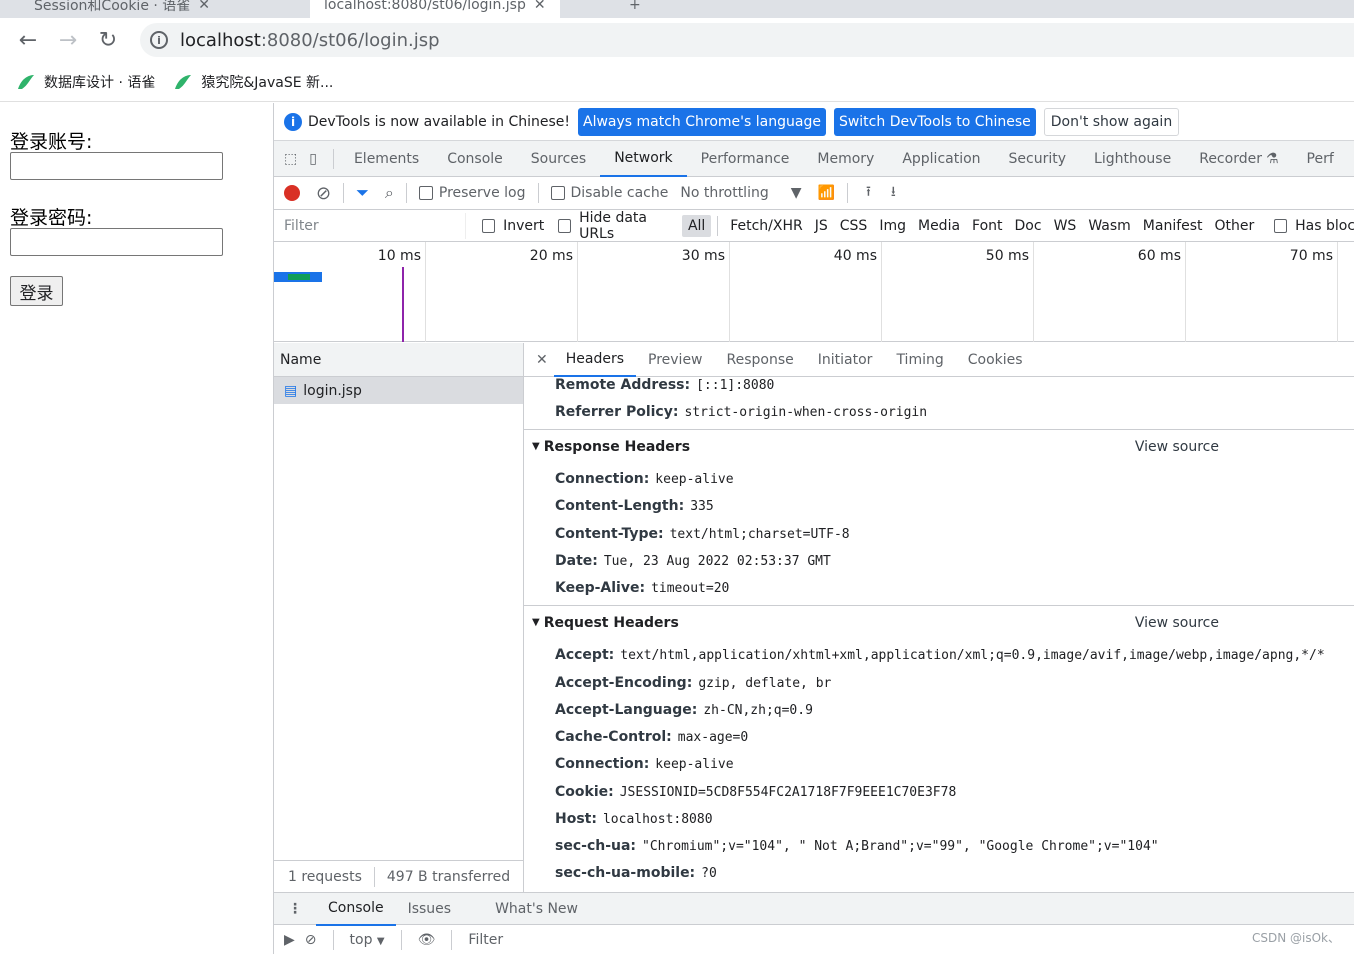 Image resolution: width=1354 pixels, height=955 pixels. What do you see at coordinates (290, 159) in the screenshot?
I see `inspect-element-icon: ⬚` at bounding box center [290, 159].